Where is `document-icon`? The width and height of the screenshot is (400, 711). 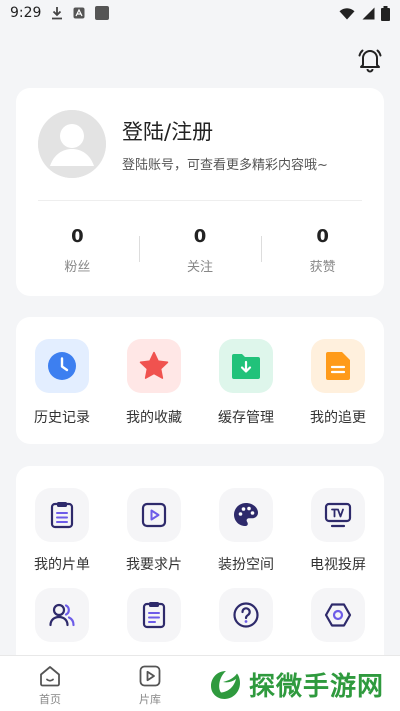 document-icon is located at coordinates (338, 366).